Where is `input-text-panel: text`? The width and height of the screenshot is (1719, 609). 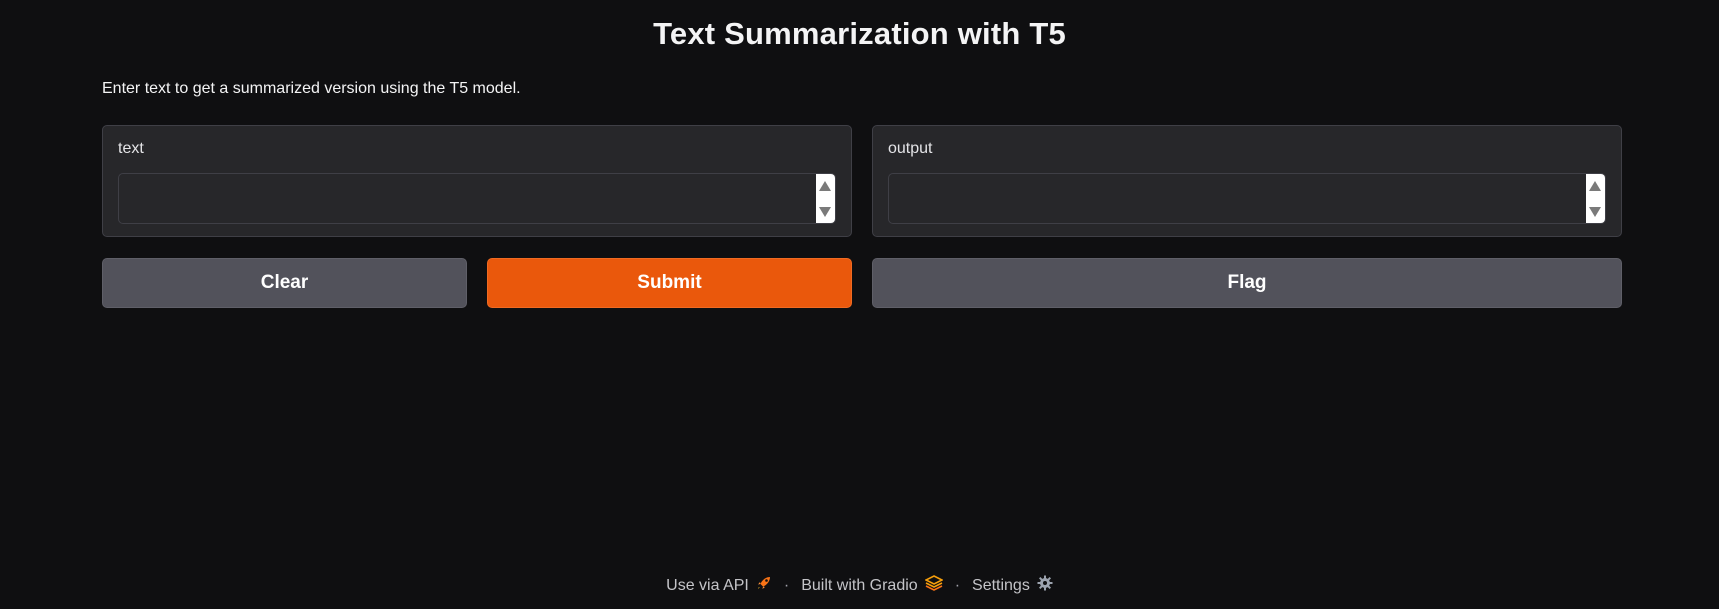
input-text-panel: text is located at coordinates (477, 181).